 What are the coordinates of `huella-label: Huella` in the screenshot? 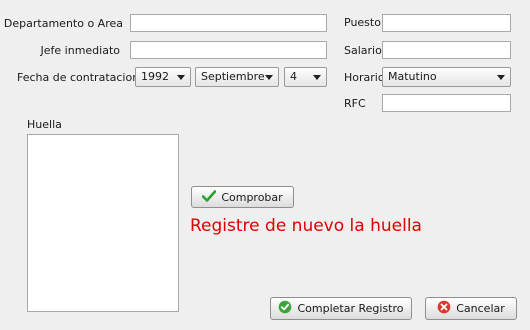 It's located at (44, 124).